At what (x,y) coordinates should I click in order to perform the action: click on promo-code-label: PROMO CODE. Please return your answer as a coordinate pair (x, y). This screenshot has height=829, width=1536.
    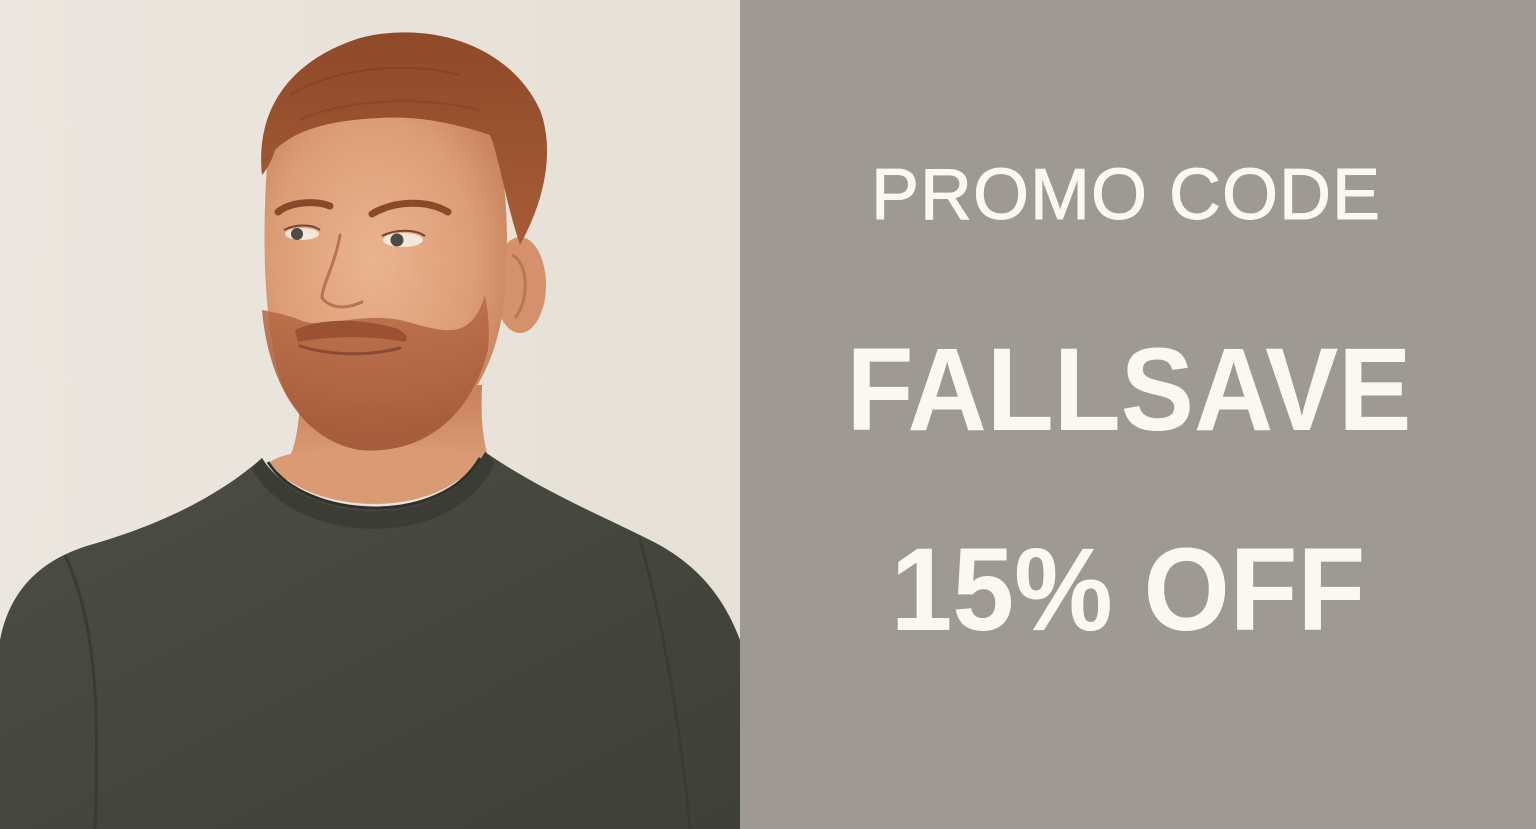
    Looking at the image, I should click on (1126, 195).